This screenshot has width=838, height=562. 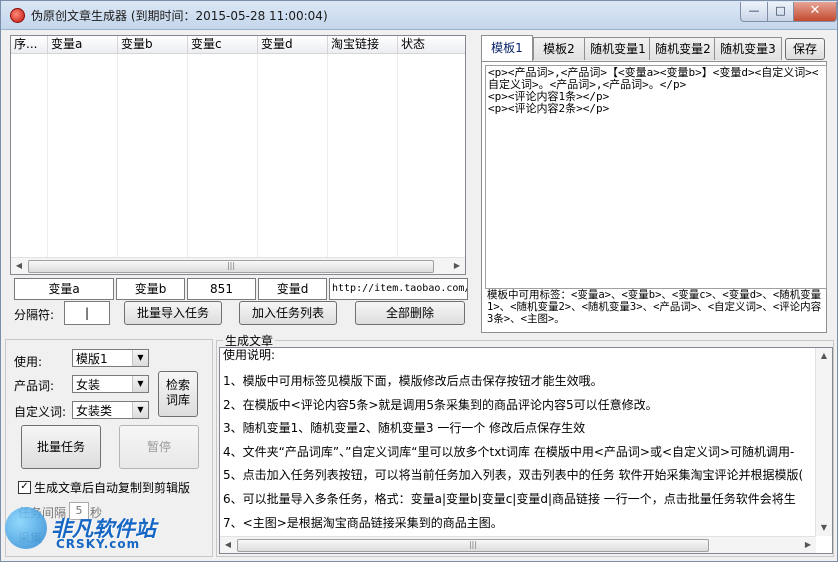 What do you see at coordinates (112, 488) in the screenshot?
I see `autocopy-label: 生成文章后自动复制到剪辑版` at bounding box center [112, 488].